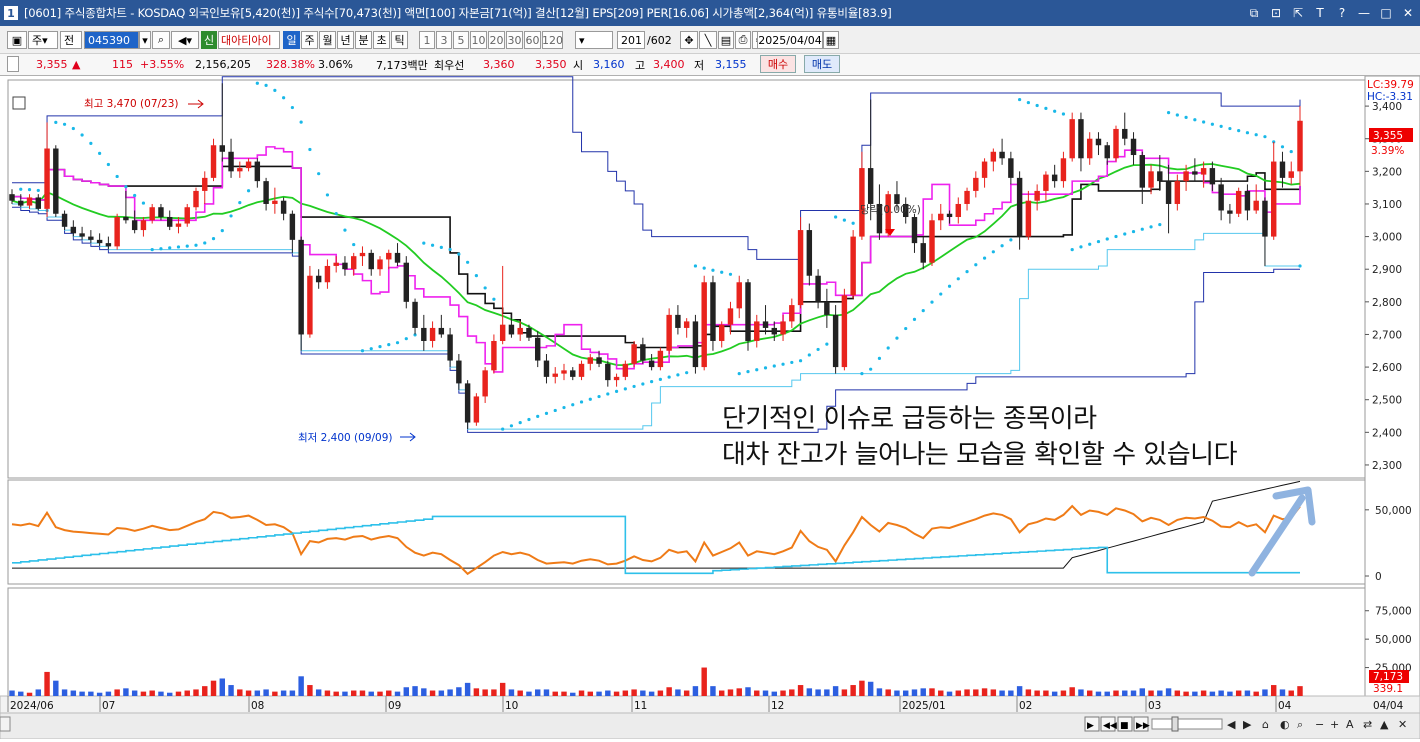 This screenshot has width=1420, height=742. Describe the element at coordinates (594, 40) in the screenshot. I see `unit-select: ▾` at that location.